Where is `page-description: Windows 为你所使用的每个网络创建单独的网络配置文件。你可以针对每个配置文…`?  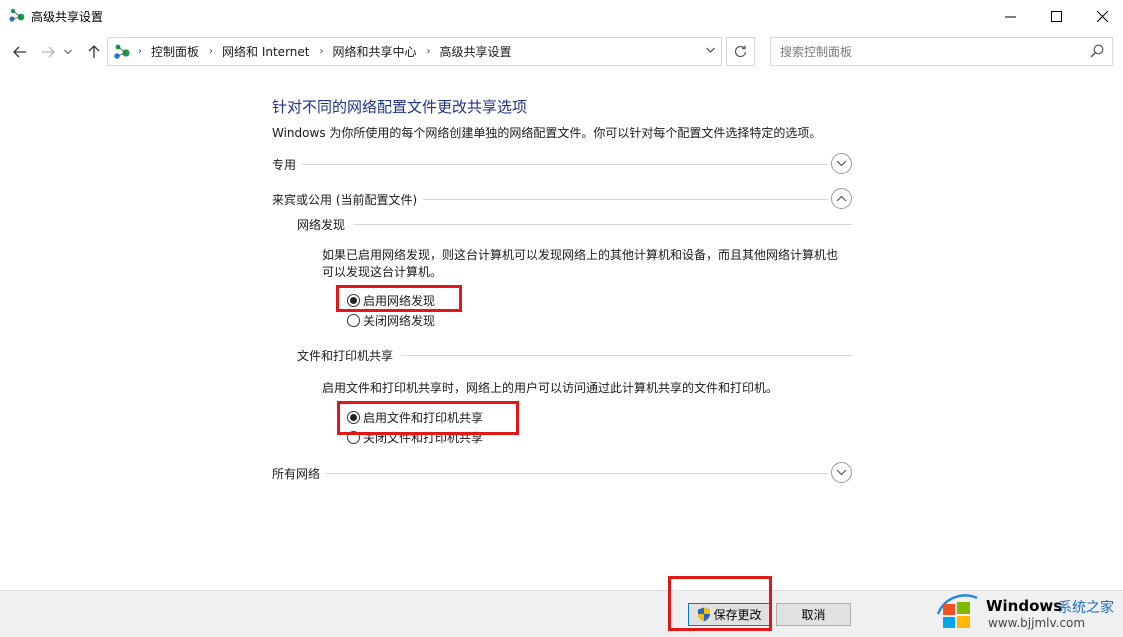 page-description: Windows 为你所使用的每个网络创建单独的网络配置文件。你可以针对每个配置文… is located at coordinates (547, 133).